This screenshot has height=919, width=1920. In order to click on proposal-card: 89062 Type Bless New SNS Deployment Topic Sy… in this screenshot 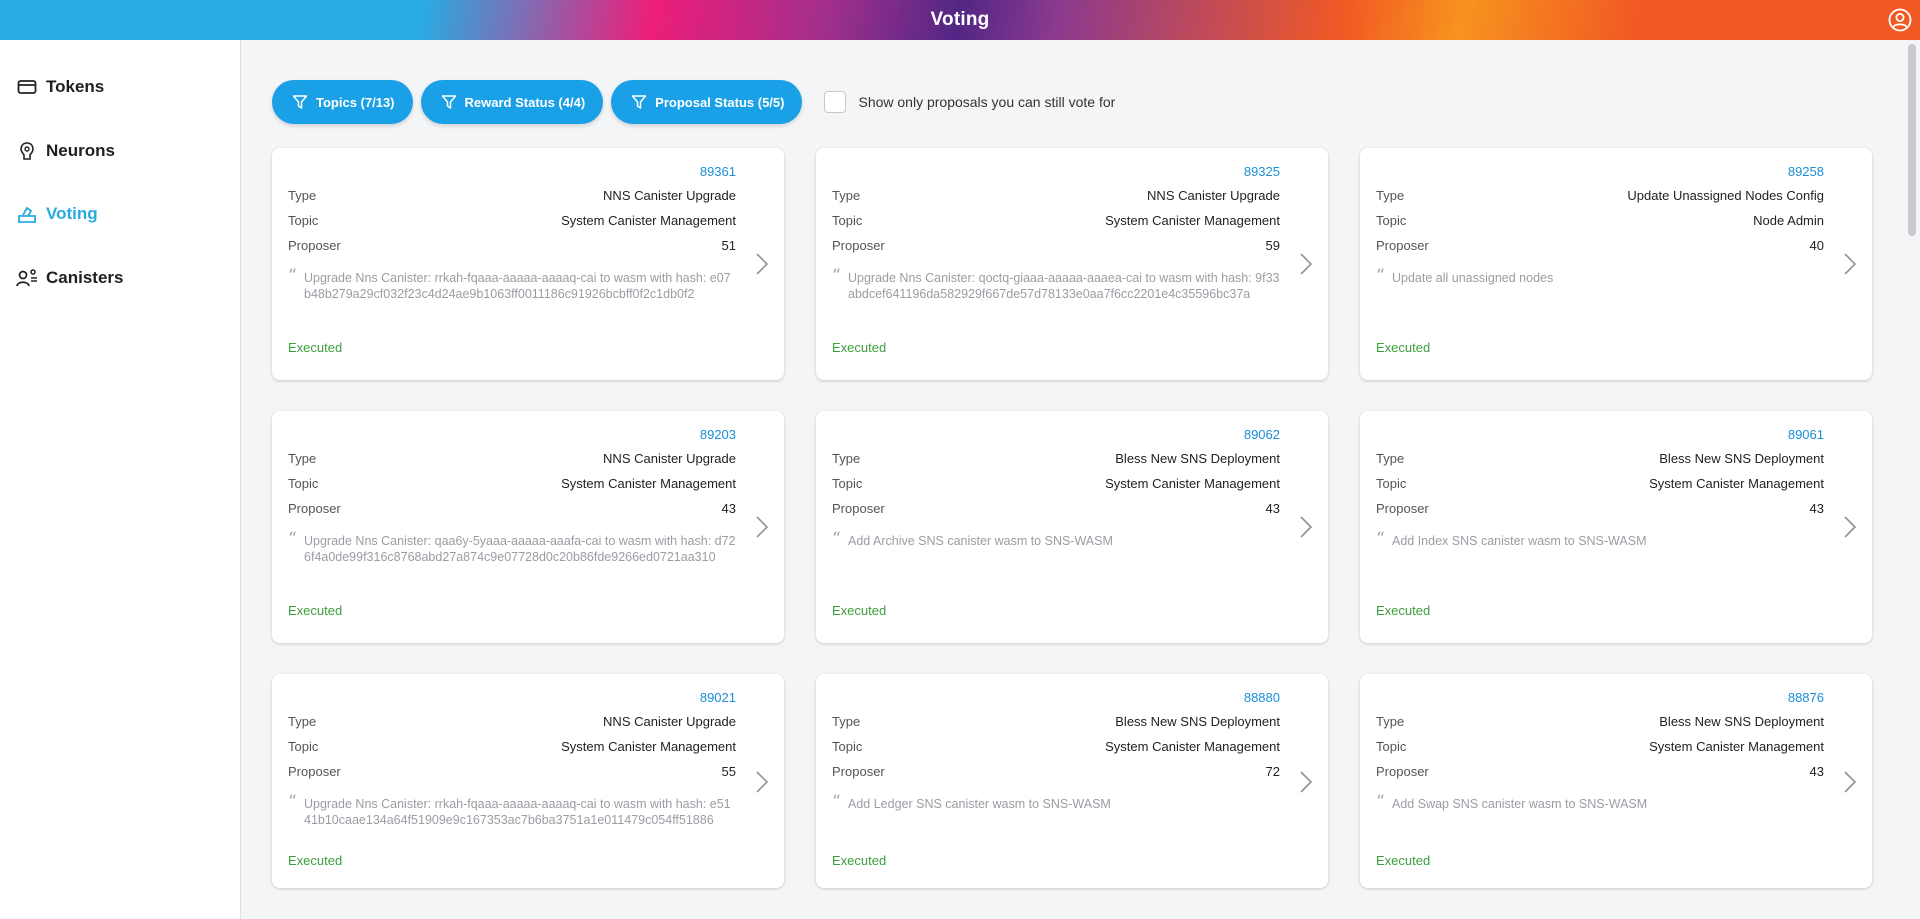, I will do `click(1072, 527)`.